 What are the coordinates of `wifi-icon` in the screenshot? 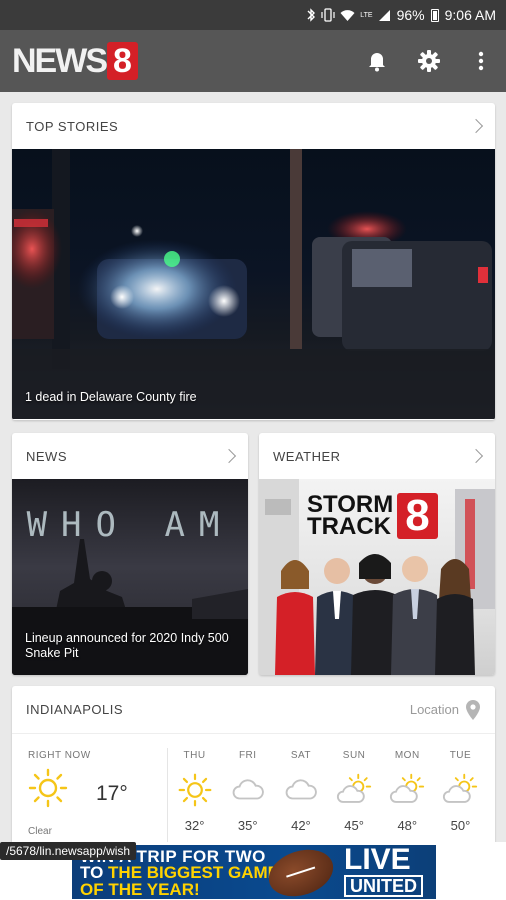 It's located at (347, 15).